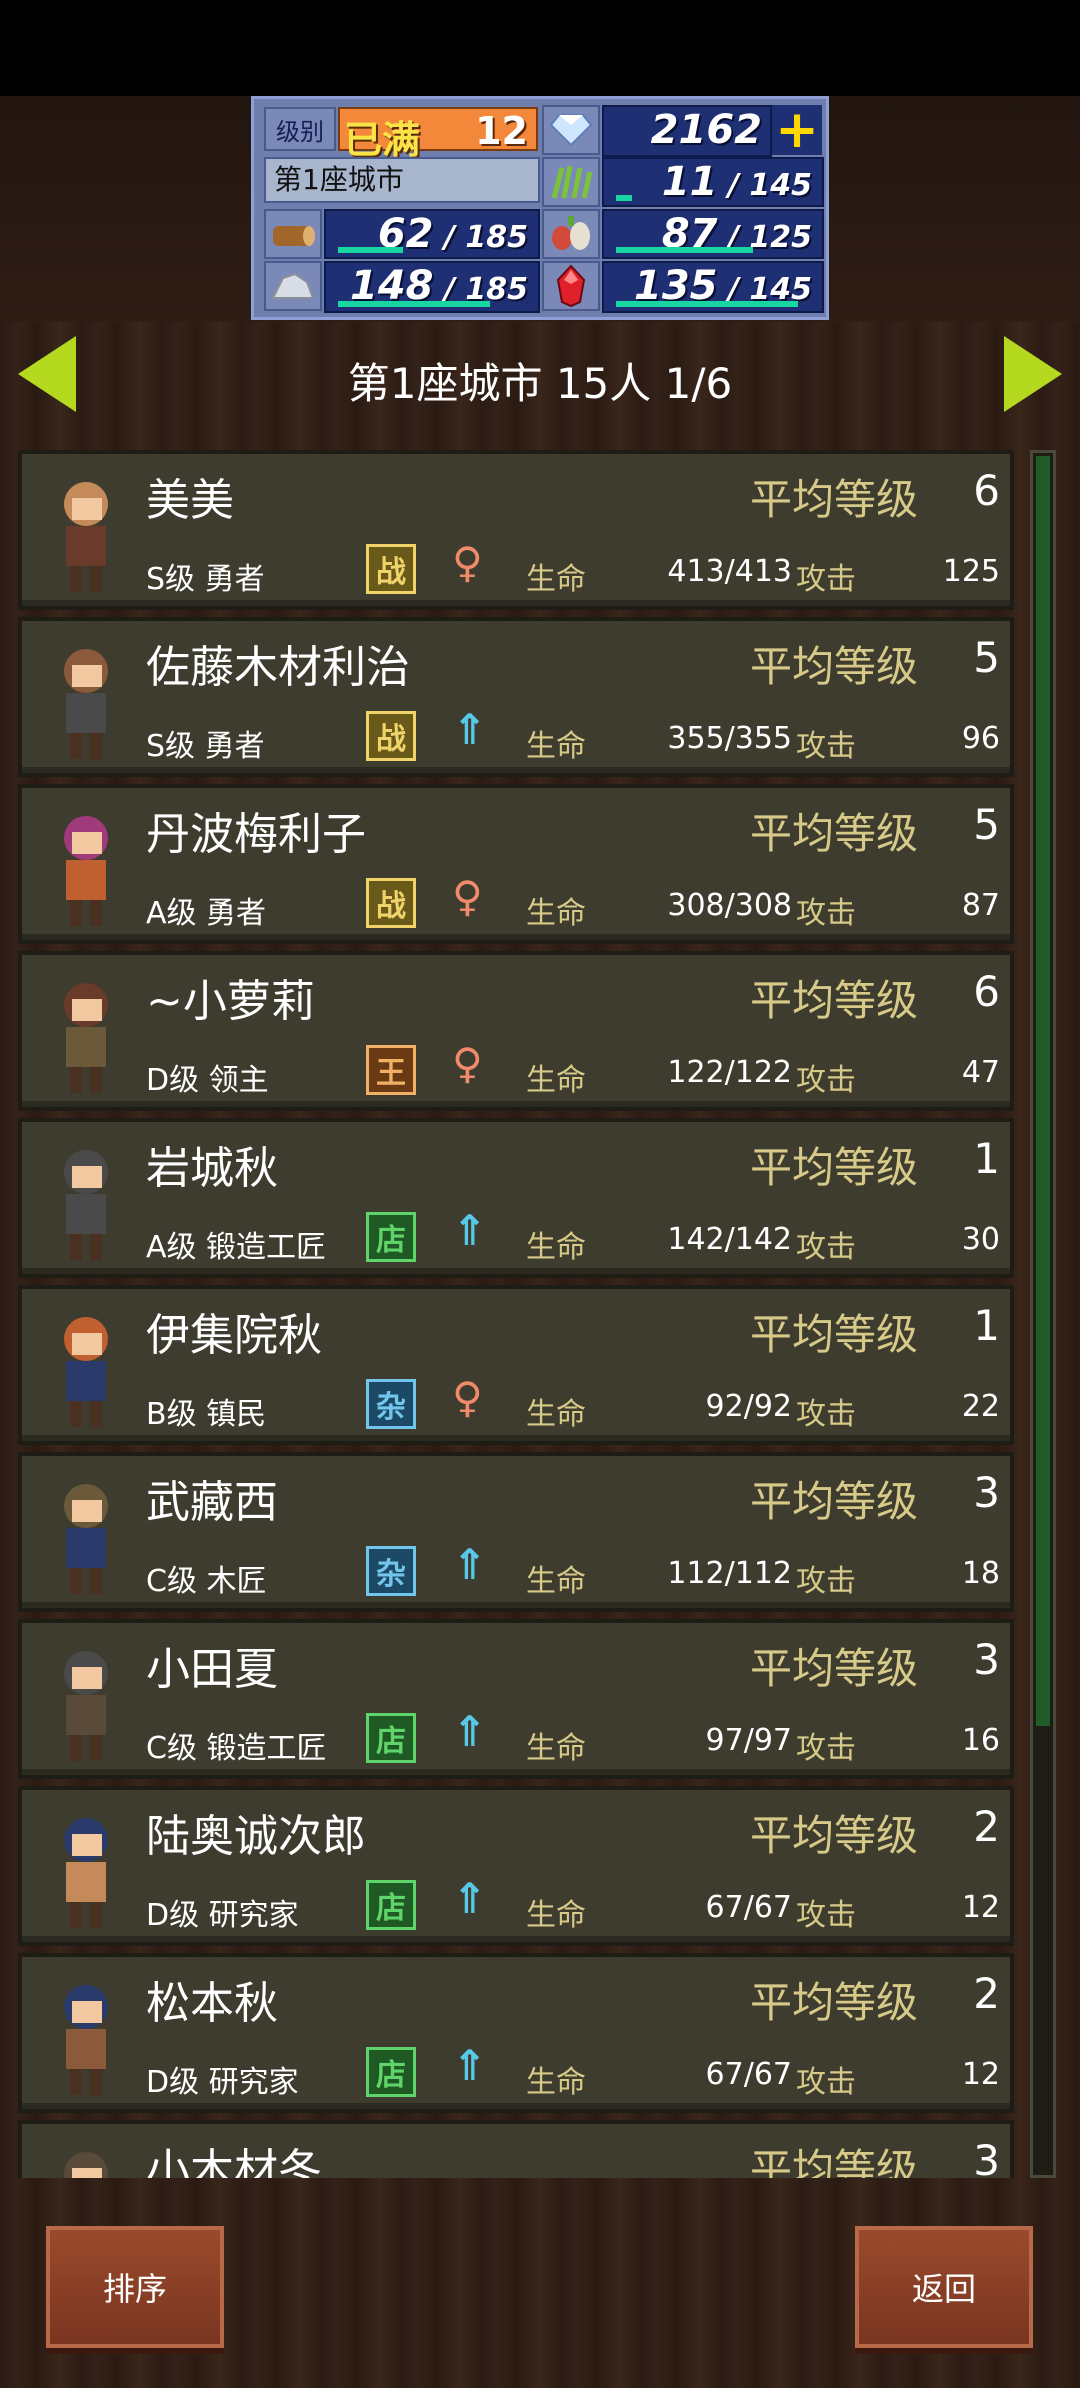  What do you see at coordinates (402, 180) in the screenshot?
I see `city-name-label: 第1座城市` at bounding box center [402, 180].